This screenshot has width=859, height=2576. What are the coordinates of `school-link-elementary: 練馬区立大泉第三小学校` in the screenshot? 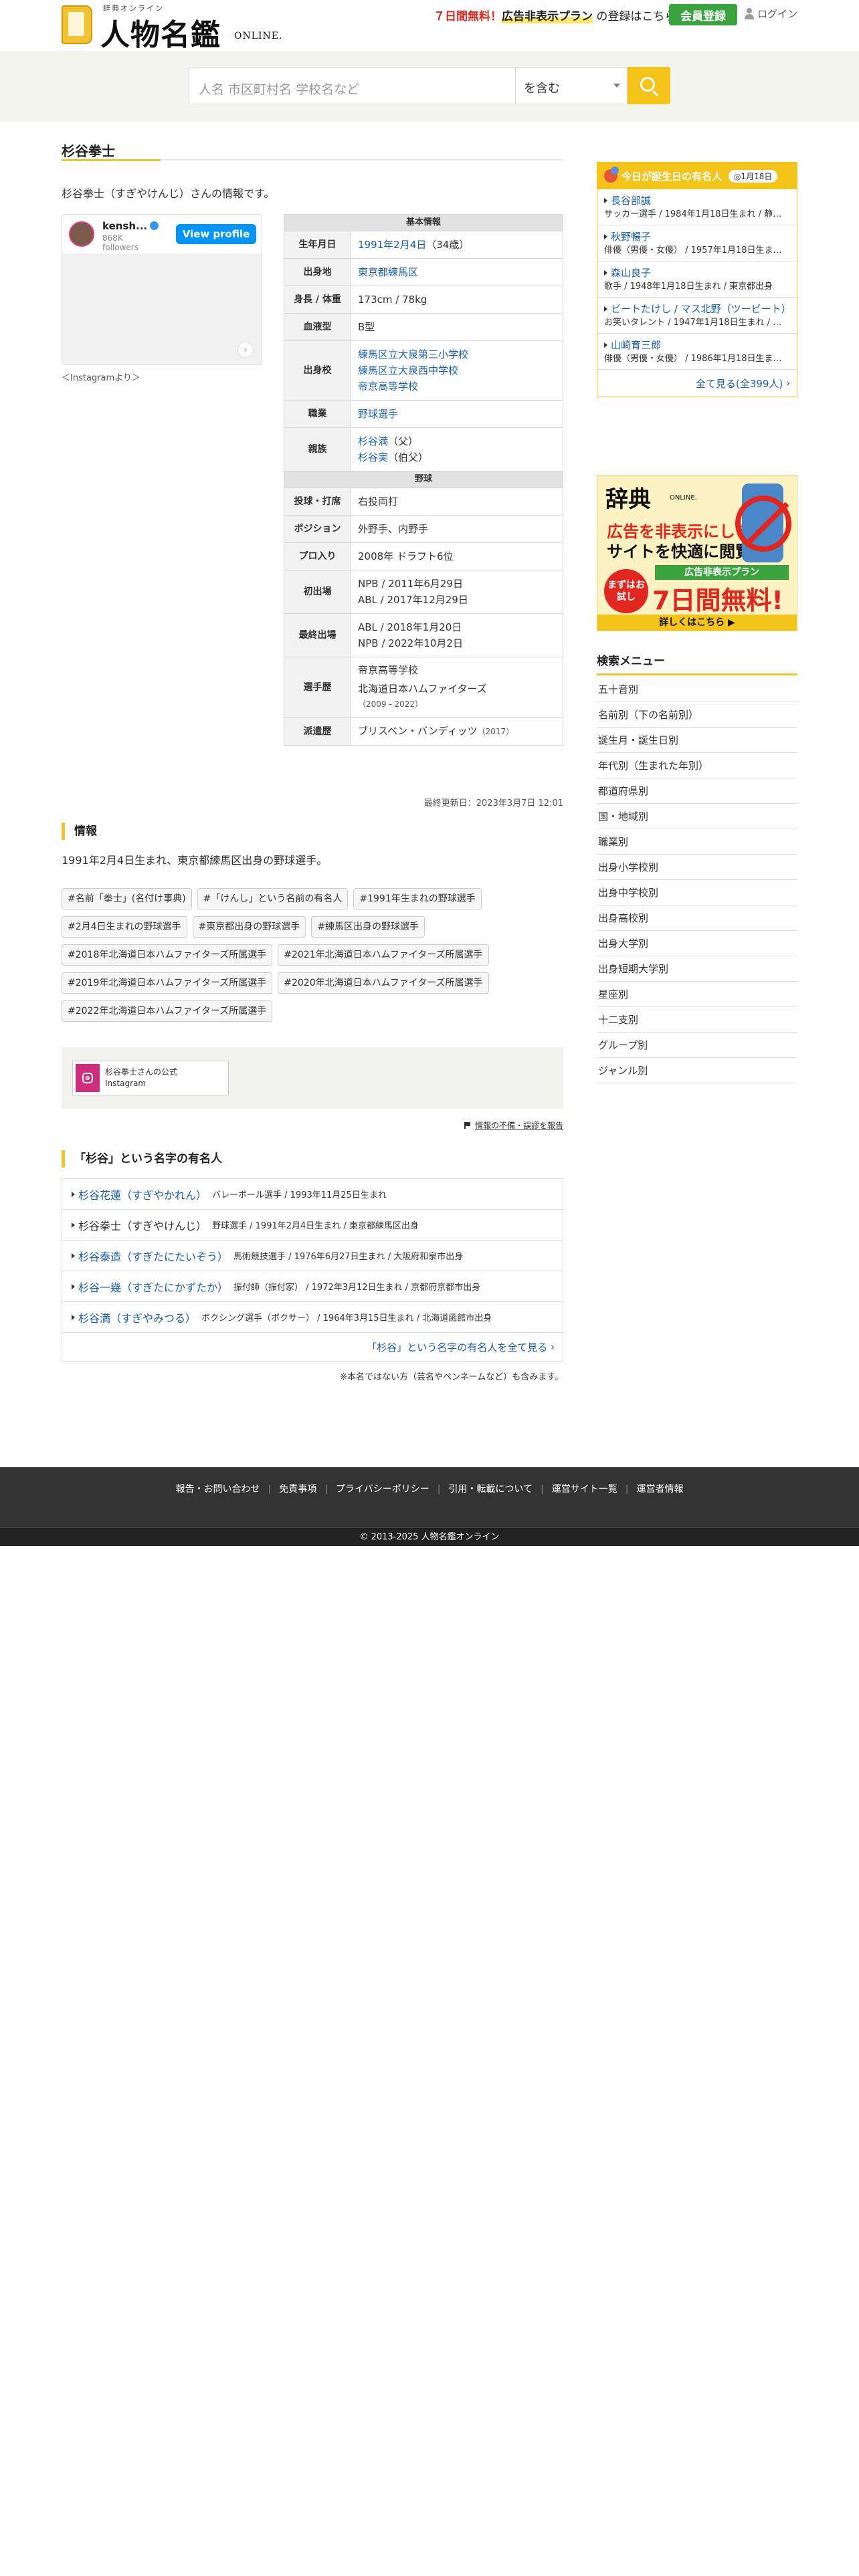 It's located at (413, 354).